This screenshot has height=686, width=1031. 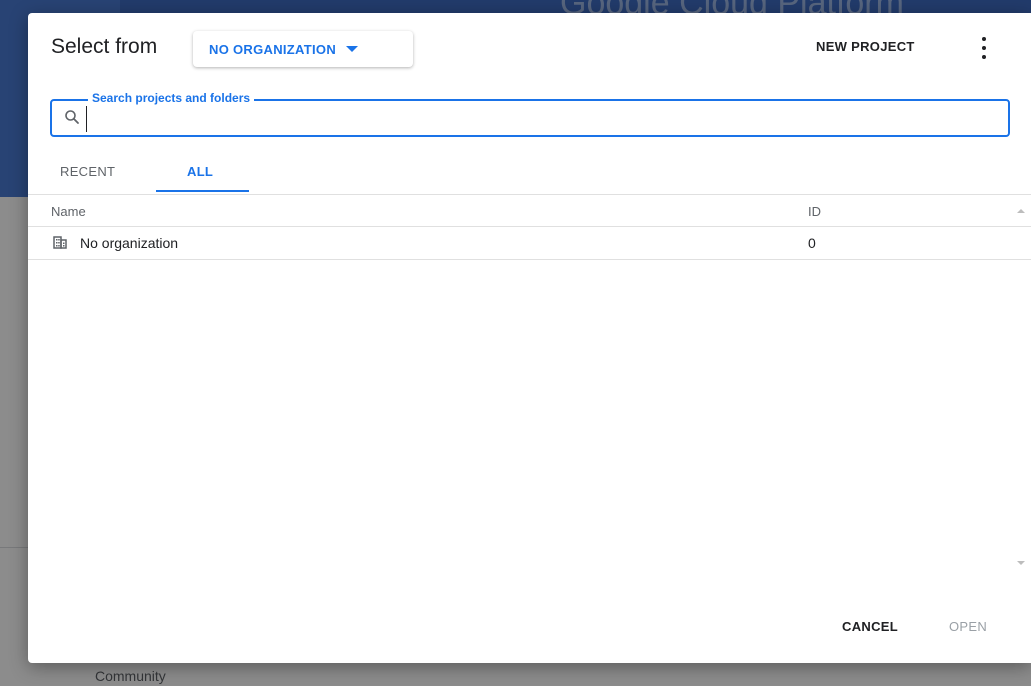 What do you see at coordinates (984, 48) in the screenshot?
I see `more-vert-icon` at bounding box center [984, 48].